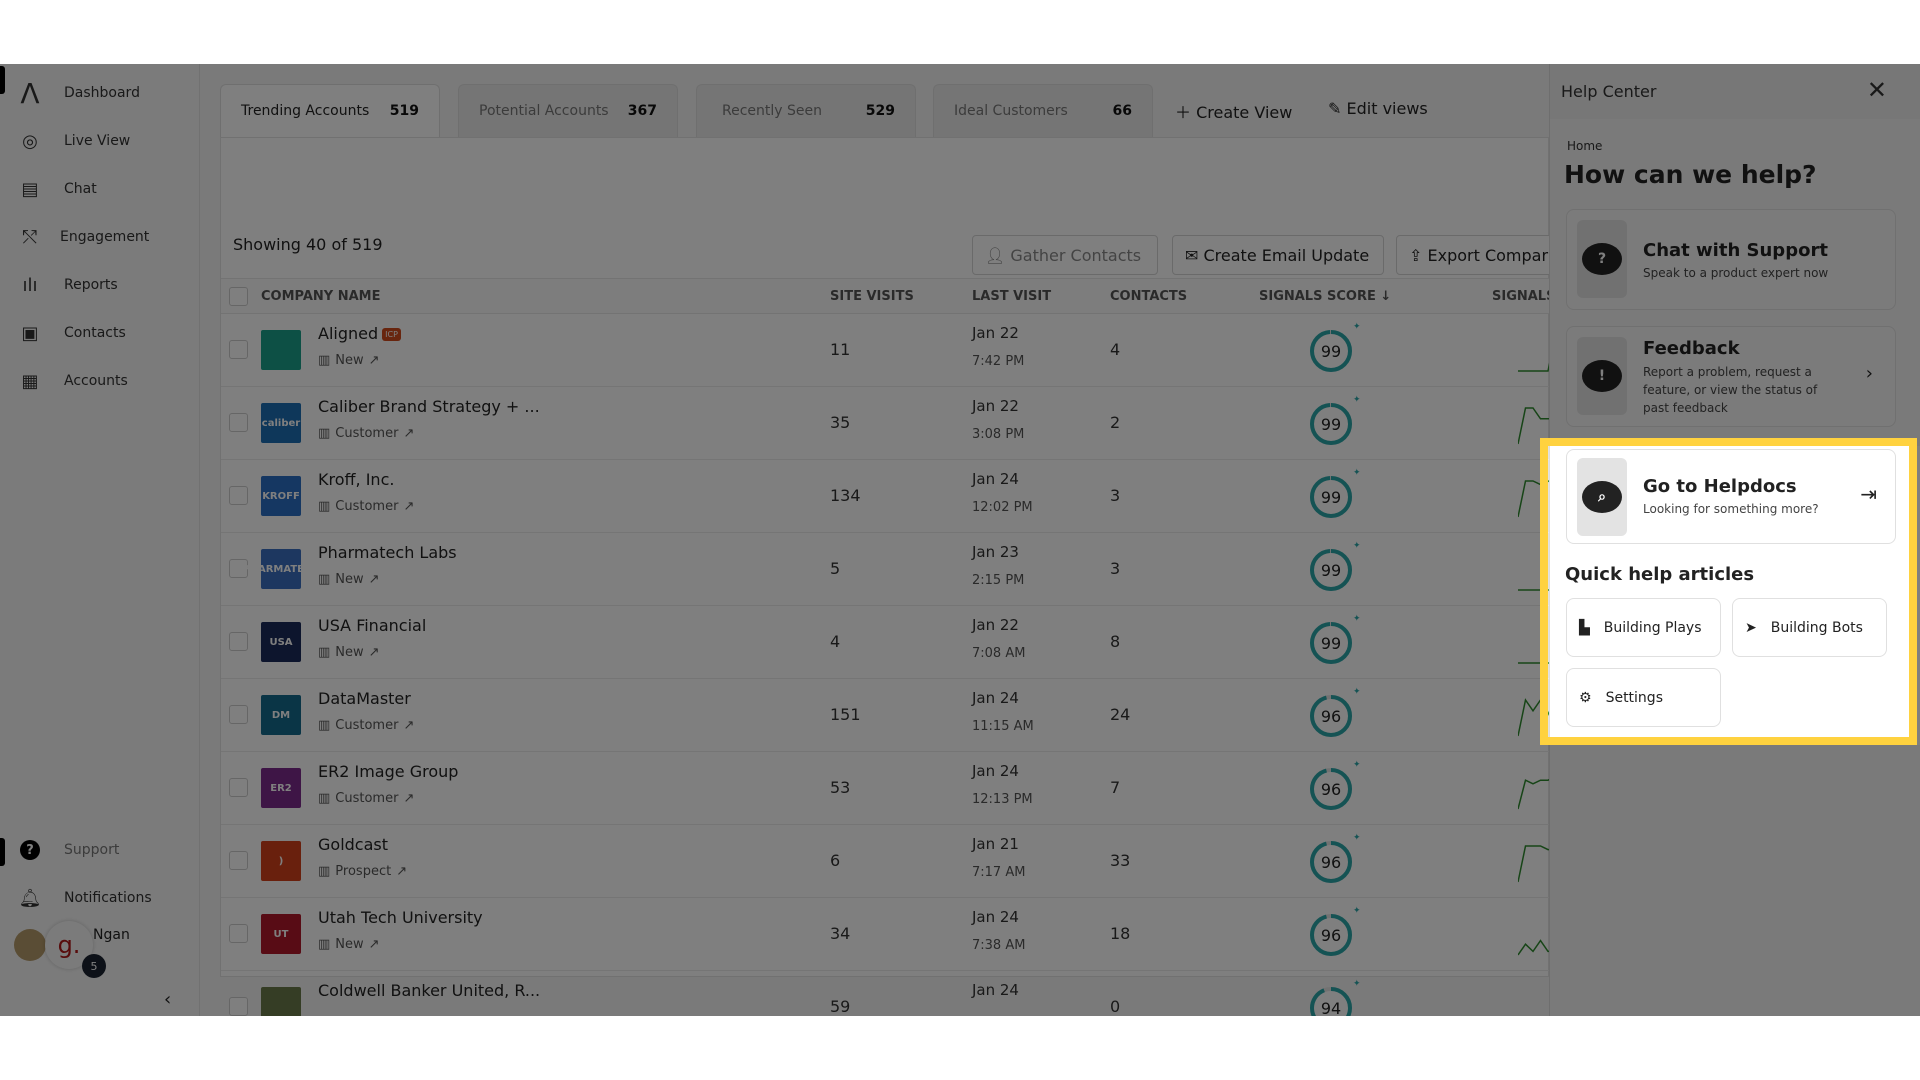 This screenshot has height=1080, width=1920. What do you see at coordinates (1233, 111) in the screenshot?
I see `create-view-button: ＋ Create View` at bounding box center [1233, 111].